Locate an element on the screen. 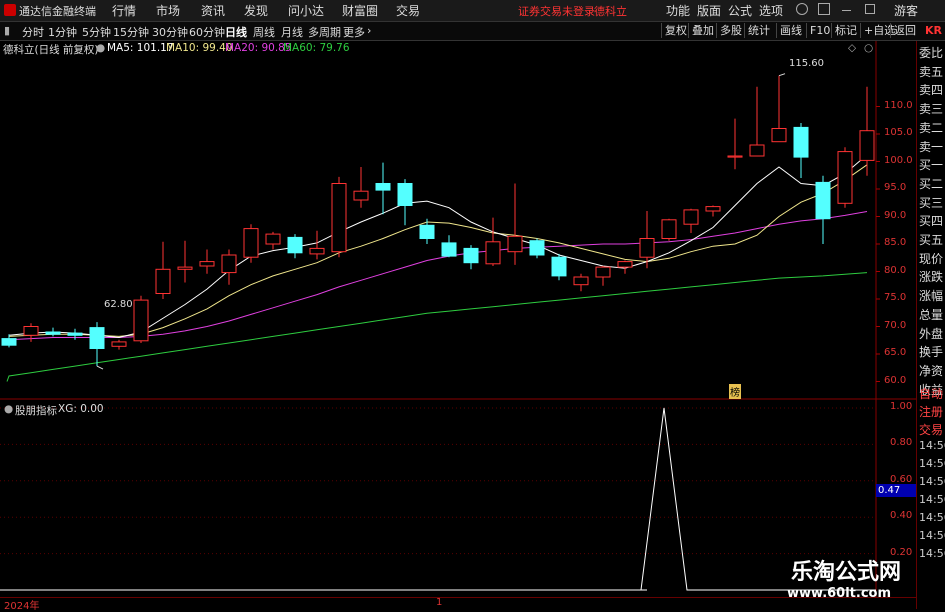  quote-label: 卖三 is located at coordinates (931, 109).